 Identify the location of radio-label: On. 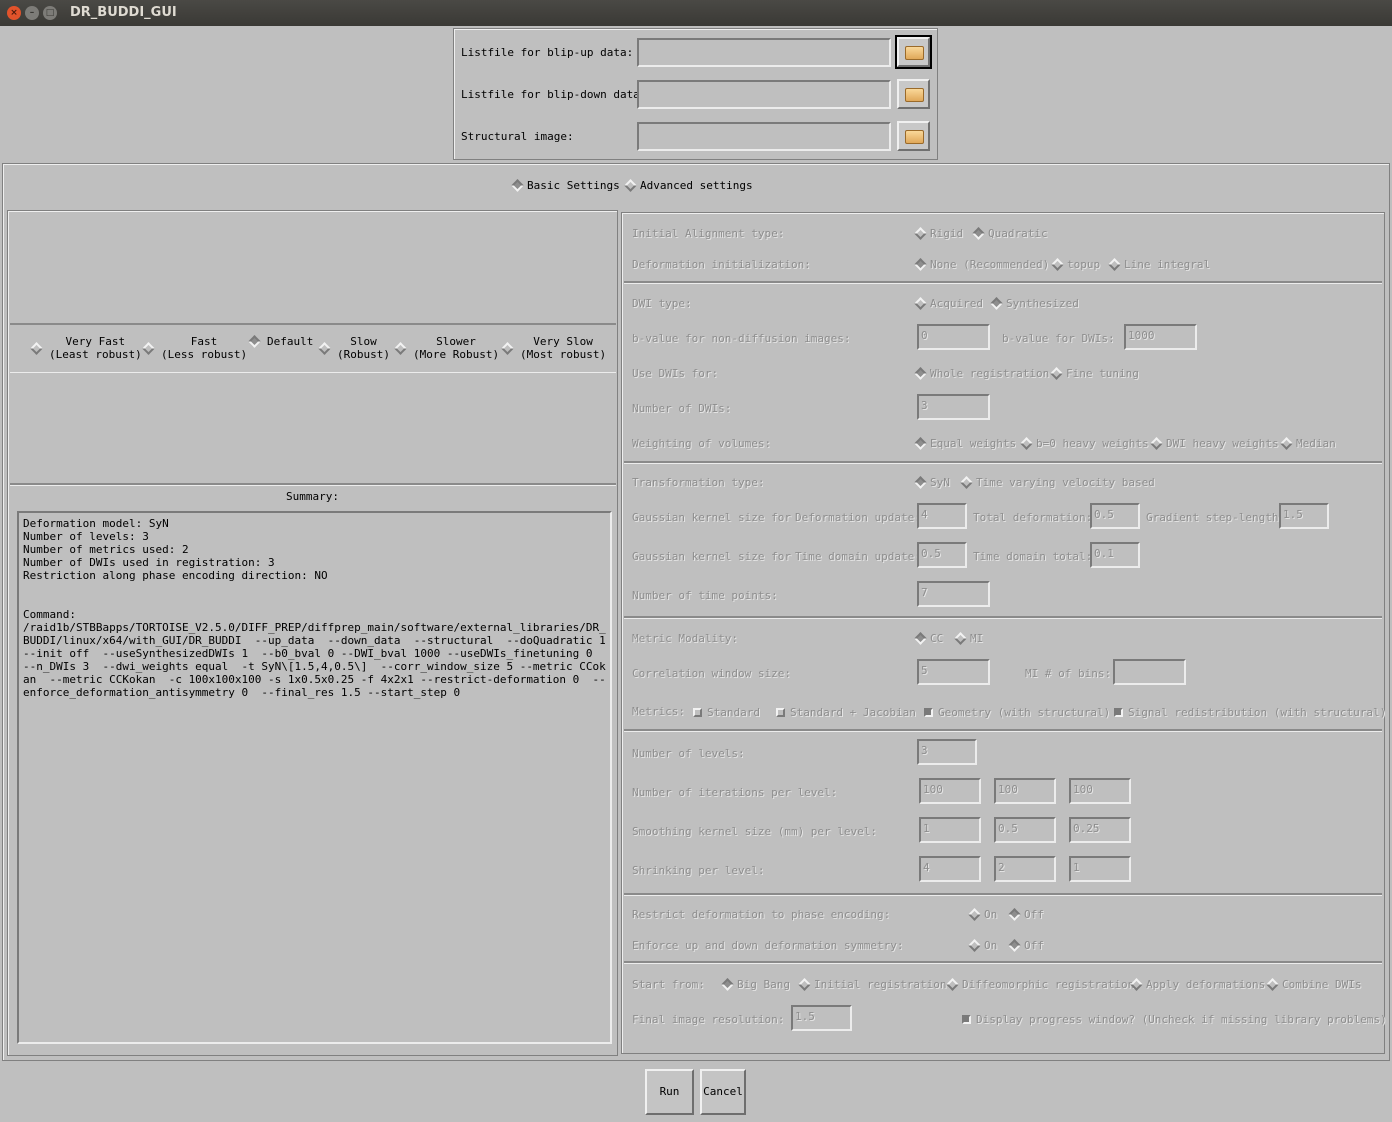
(991, 914).